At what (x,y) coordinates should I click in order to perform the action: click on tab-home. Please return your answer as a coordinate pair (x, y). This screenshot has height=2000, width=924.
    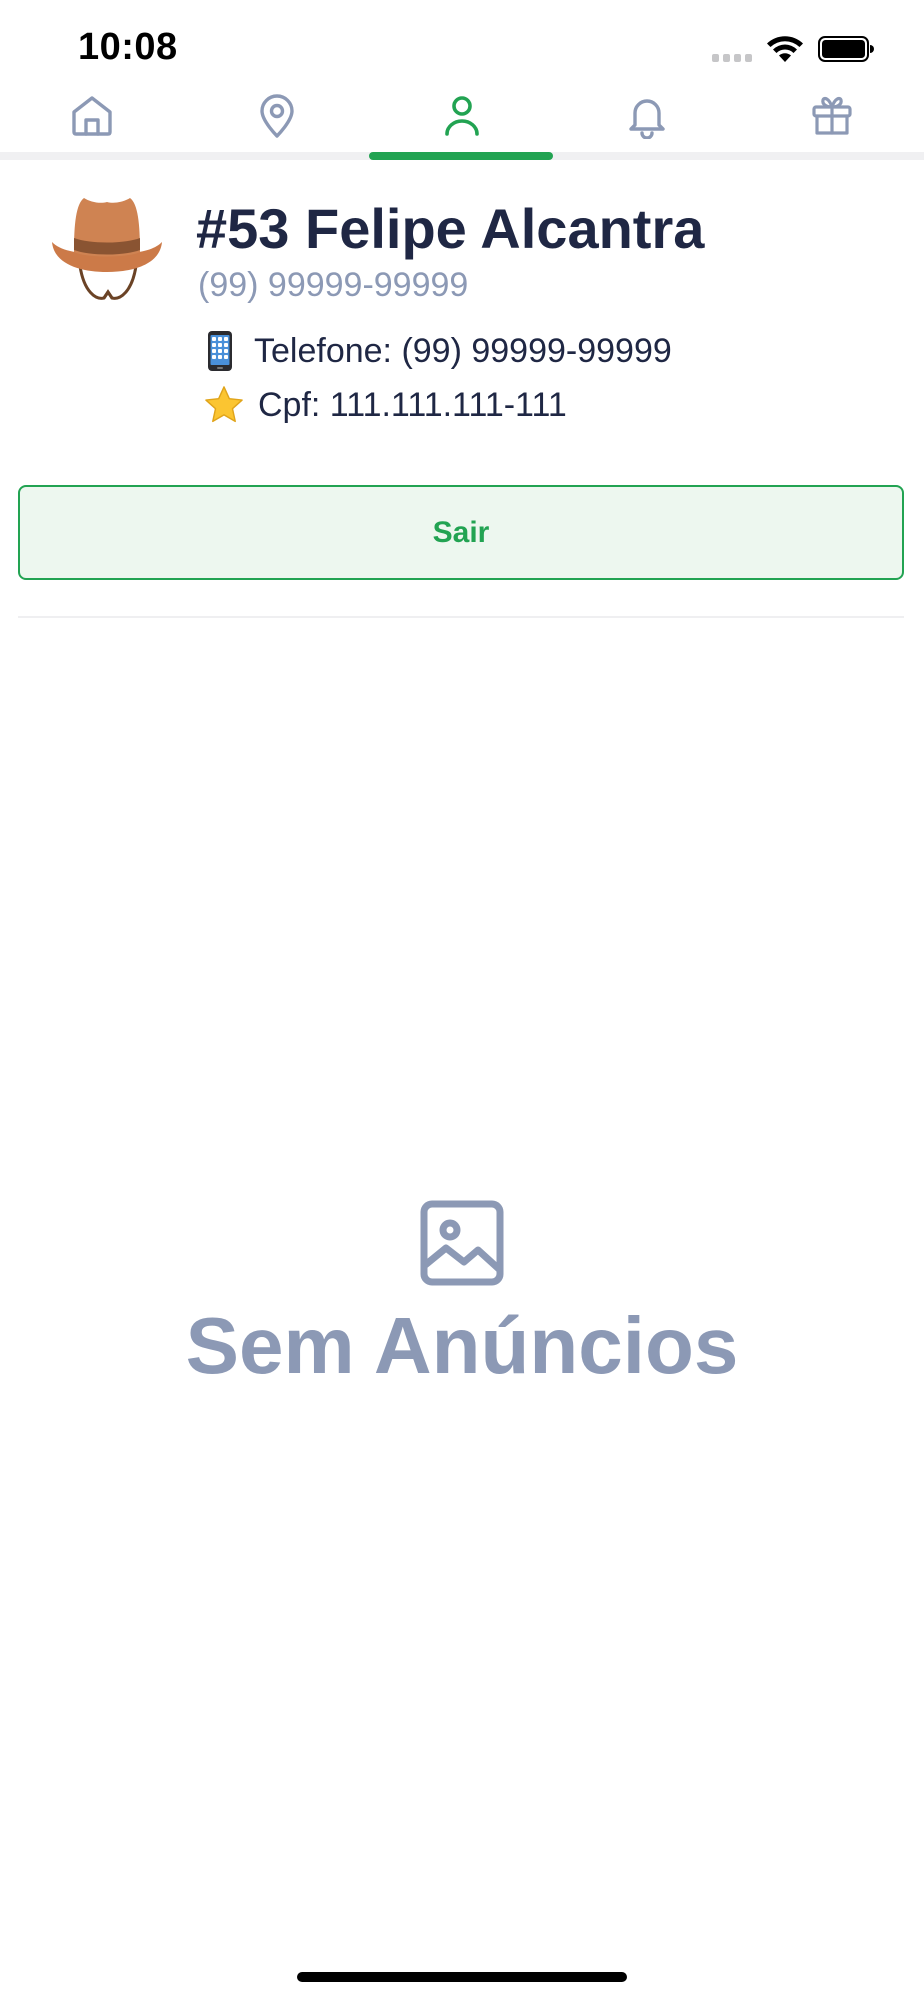
    Looking at the image, I should click on (92, 116).